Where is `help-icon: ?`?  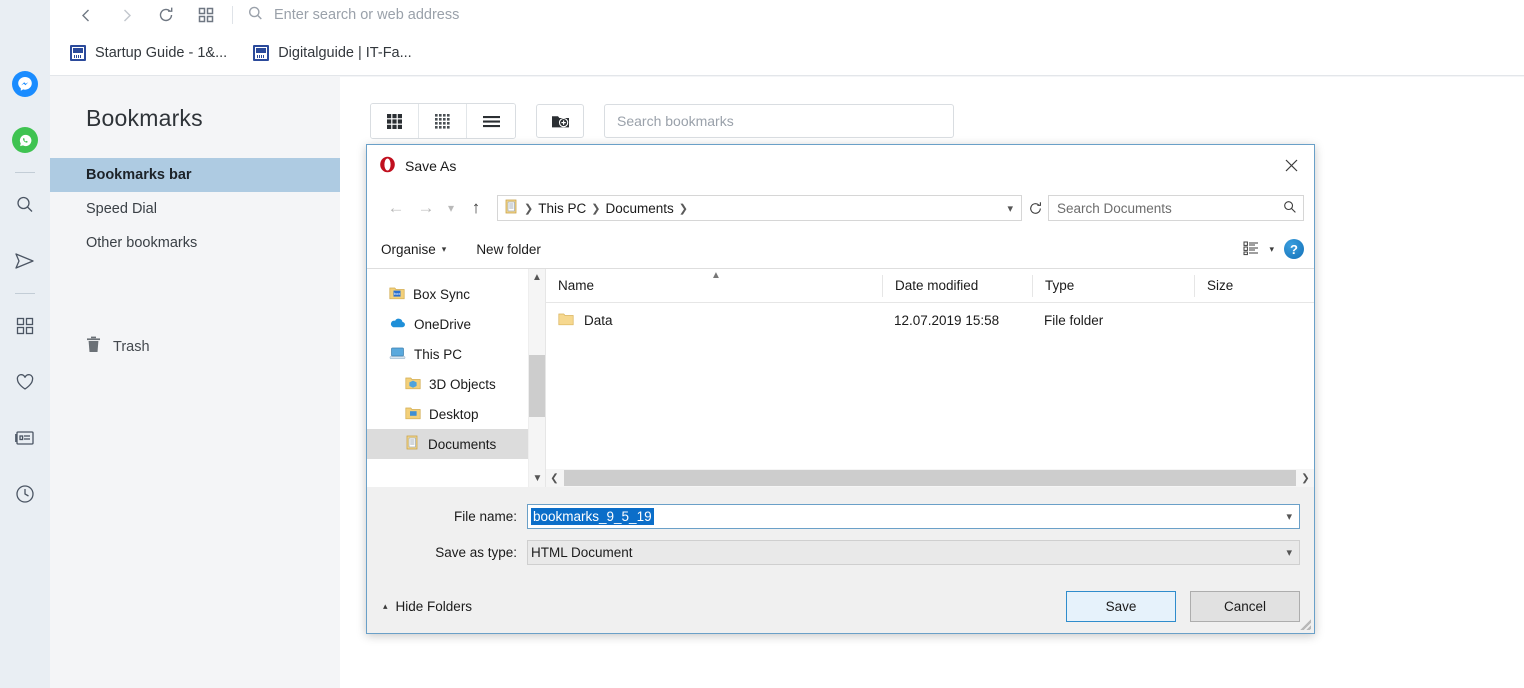 help-icon: ? is located at coordinates (1294, 249).